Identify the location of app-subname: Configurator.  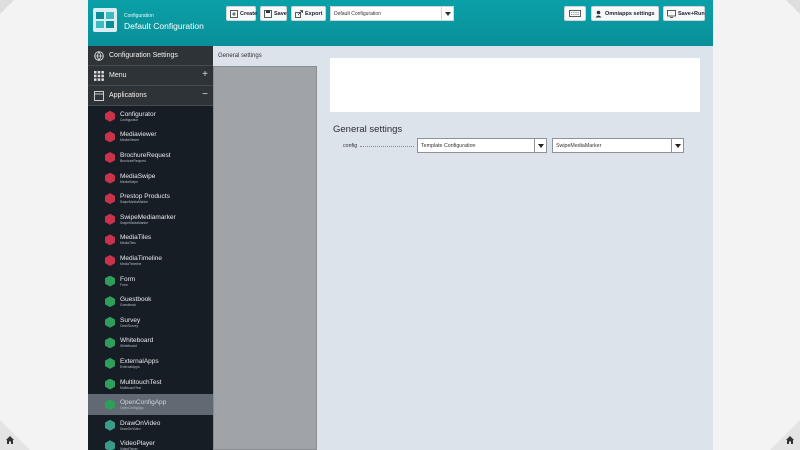
(129, 119).